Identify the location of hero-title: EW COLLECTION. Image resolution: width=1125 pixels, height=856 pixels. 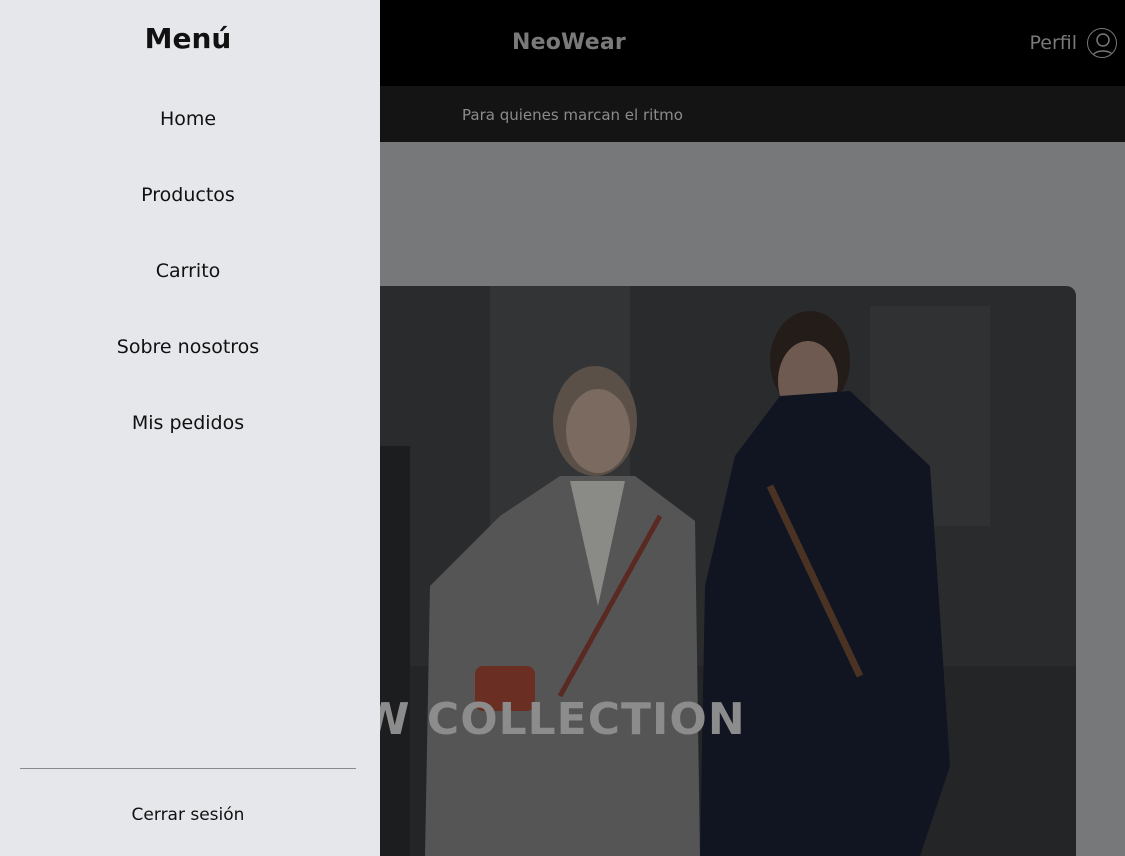
(538, 719).